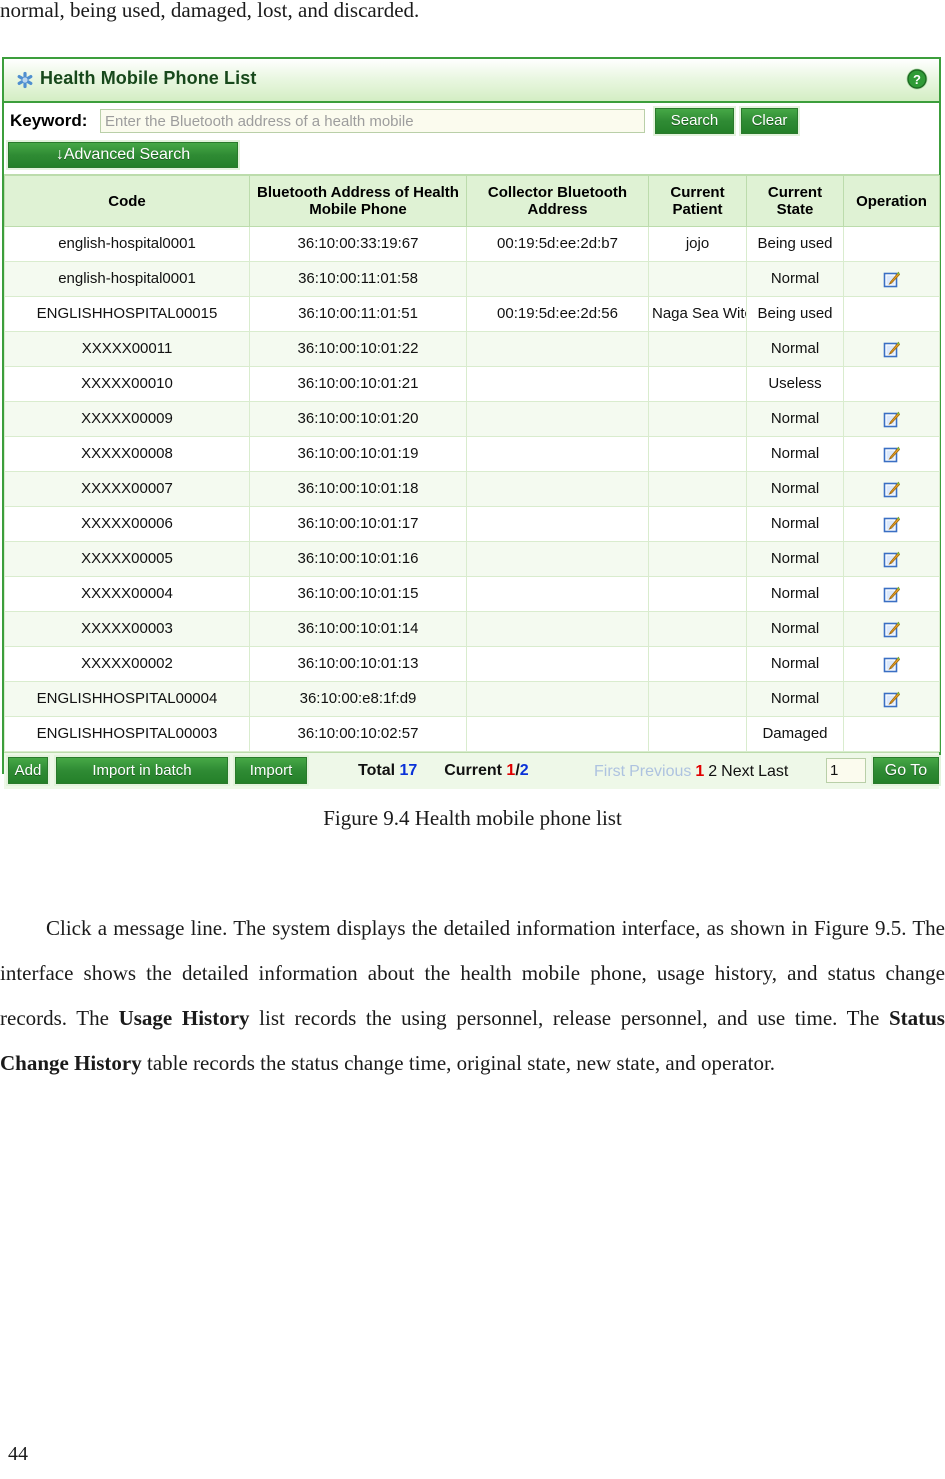  Describe the element at coordinates (917, 79) in the screenshot. I see `help-circle-icon: ?` at that location.